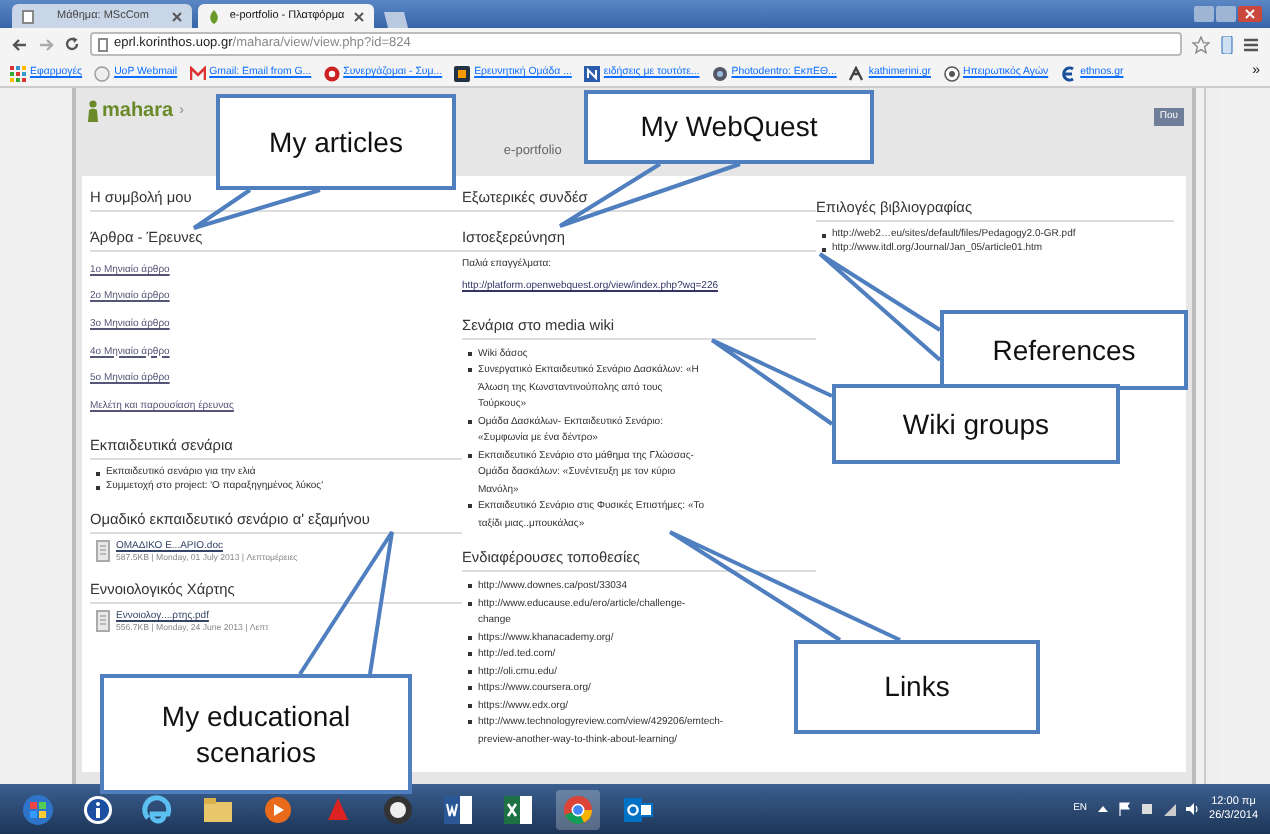  Describe the element at coordinates (214, 16) in the screenshot. I see `leaf-icon` at that location.